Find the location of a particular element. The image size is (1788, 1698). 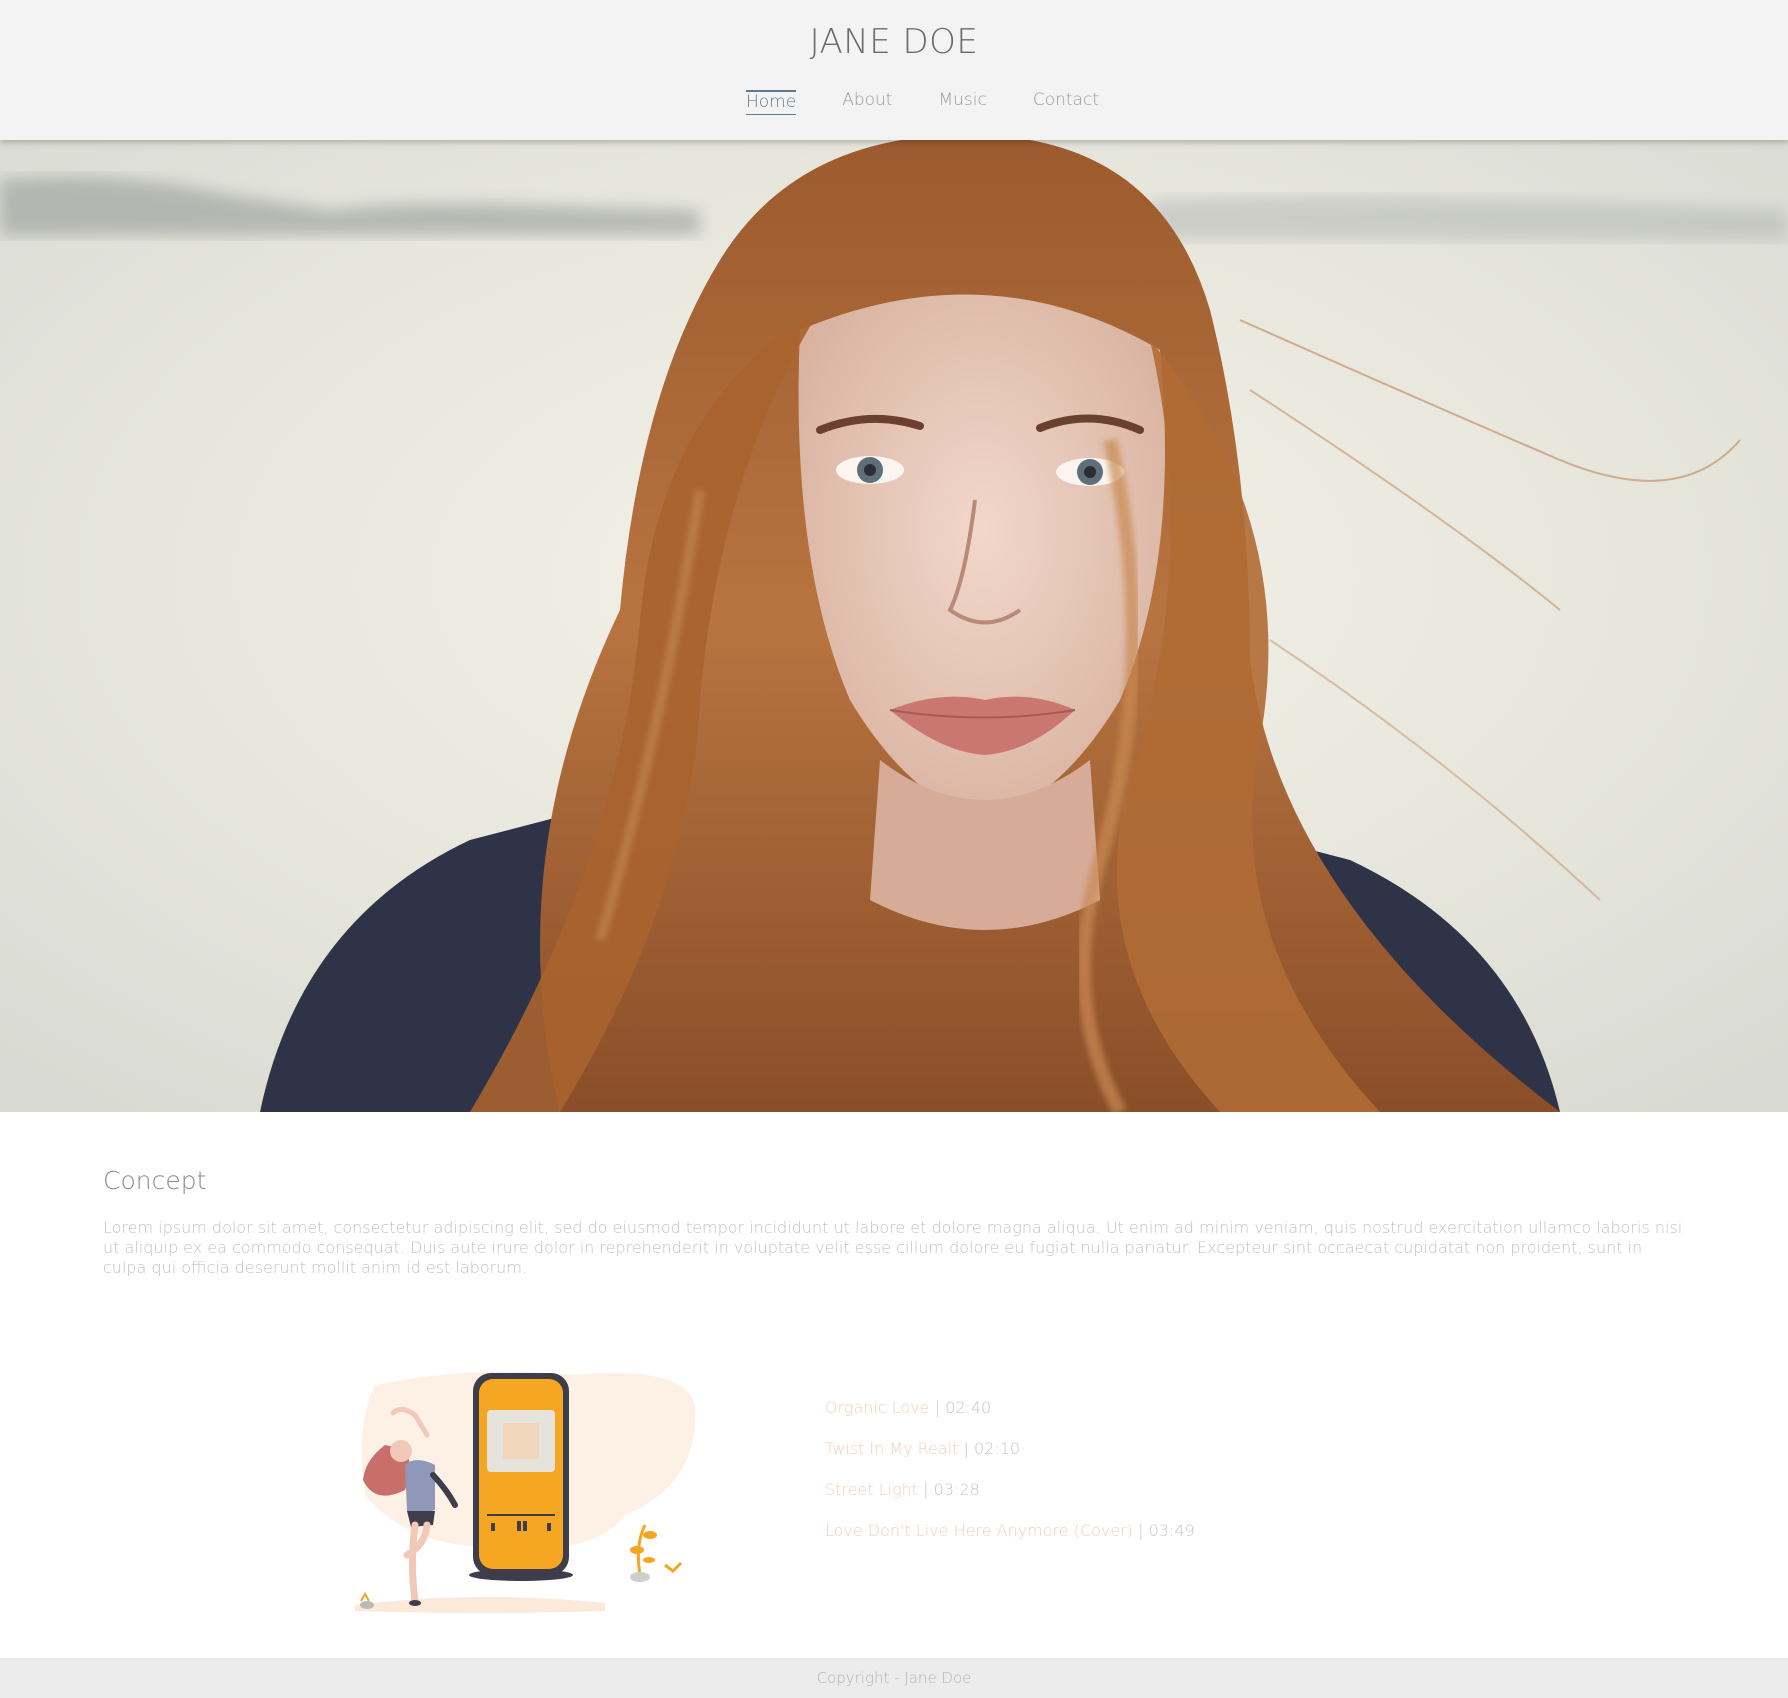

track-title: Street Light is located at coordinates (871, 1489).